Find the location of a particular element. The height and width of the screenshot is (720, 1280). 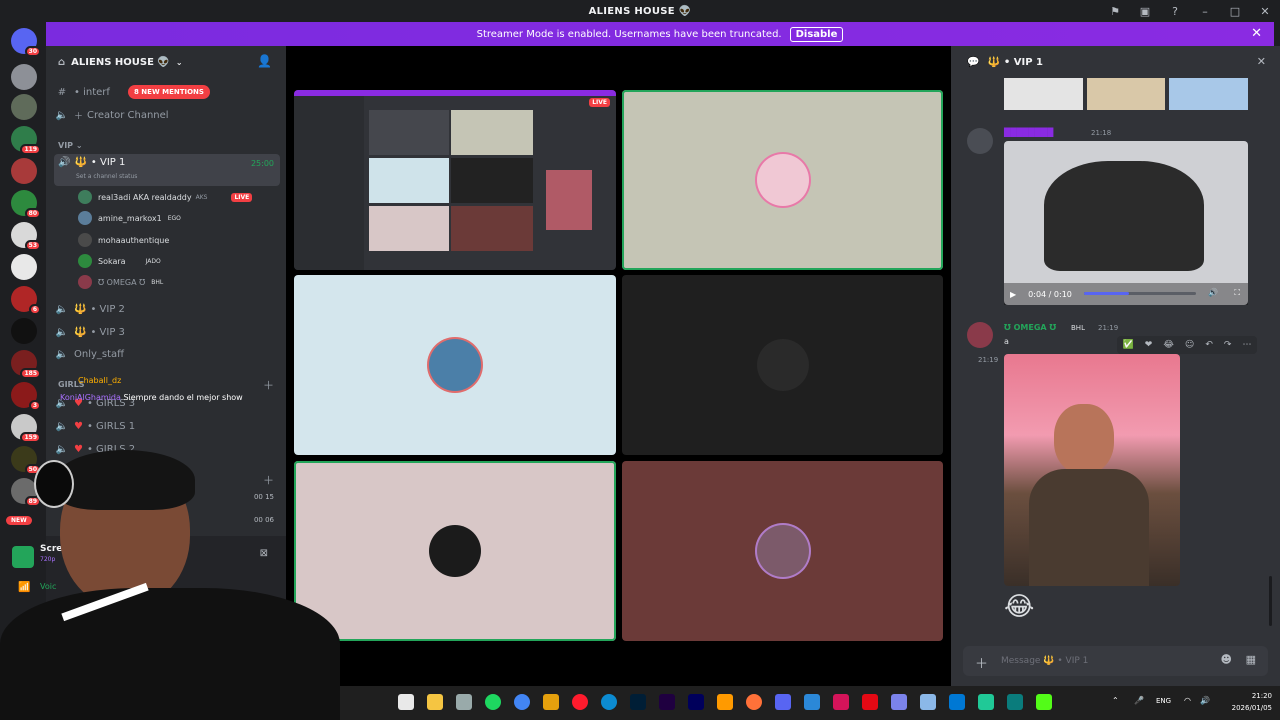

clock: 21:20 2026/01/05 is located at coordinates (1252, 702).